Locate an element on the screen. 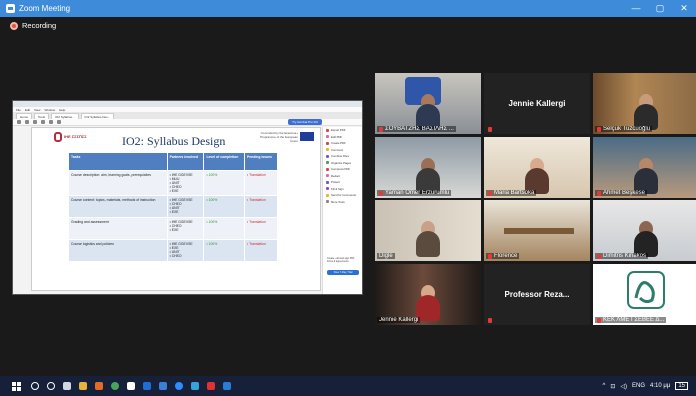 This screenshot has height=396, width=696. header-pending: Pending issues is located at coordinates (261, 161).